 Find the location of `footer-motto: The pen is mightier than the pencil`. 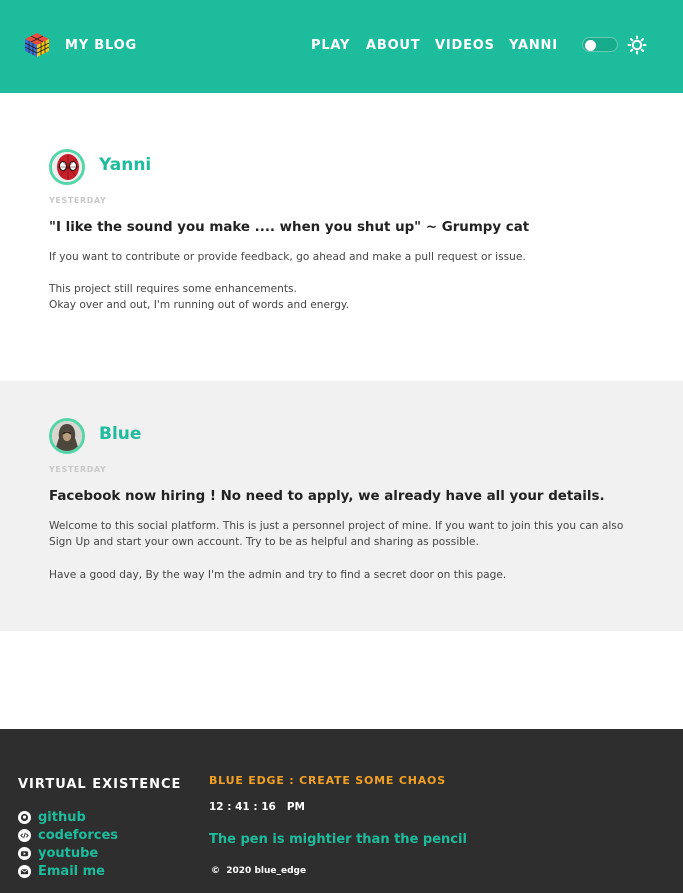

footer-motto: The pen is mightier than the pencil is located at coordinates (338, 839).